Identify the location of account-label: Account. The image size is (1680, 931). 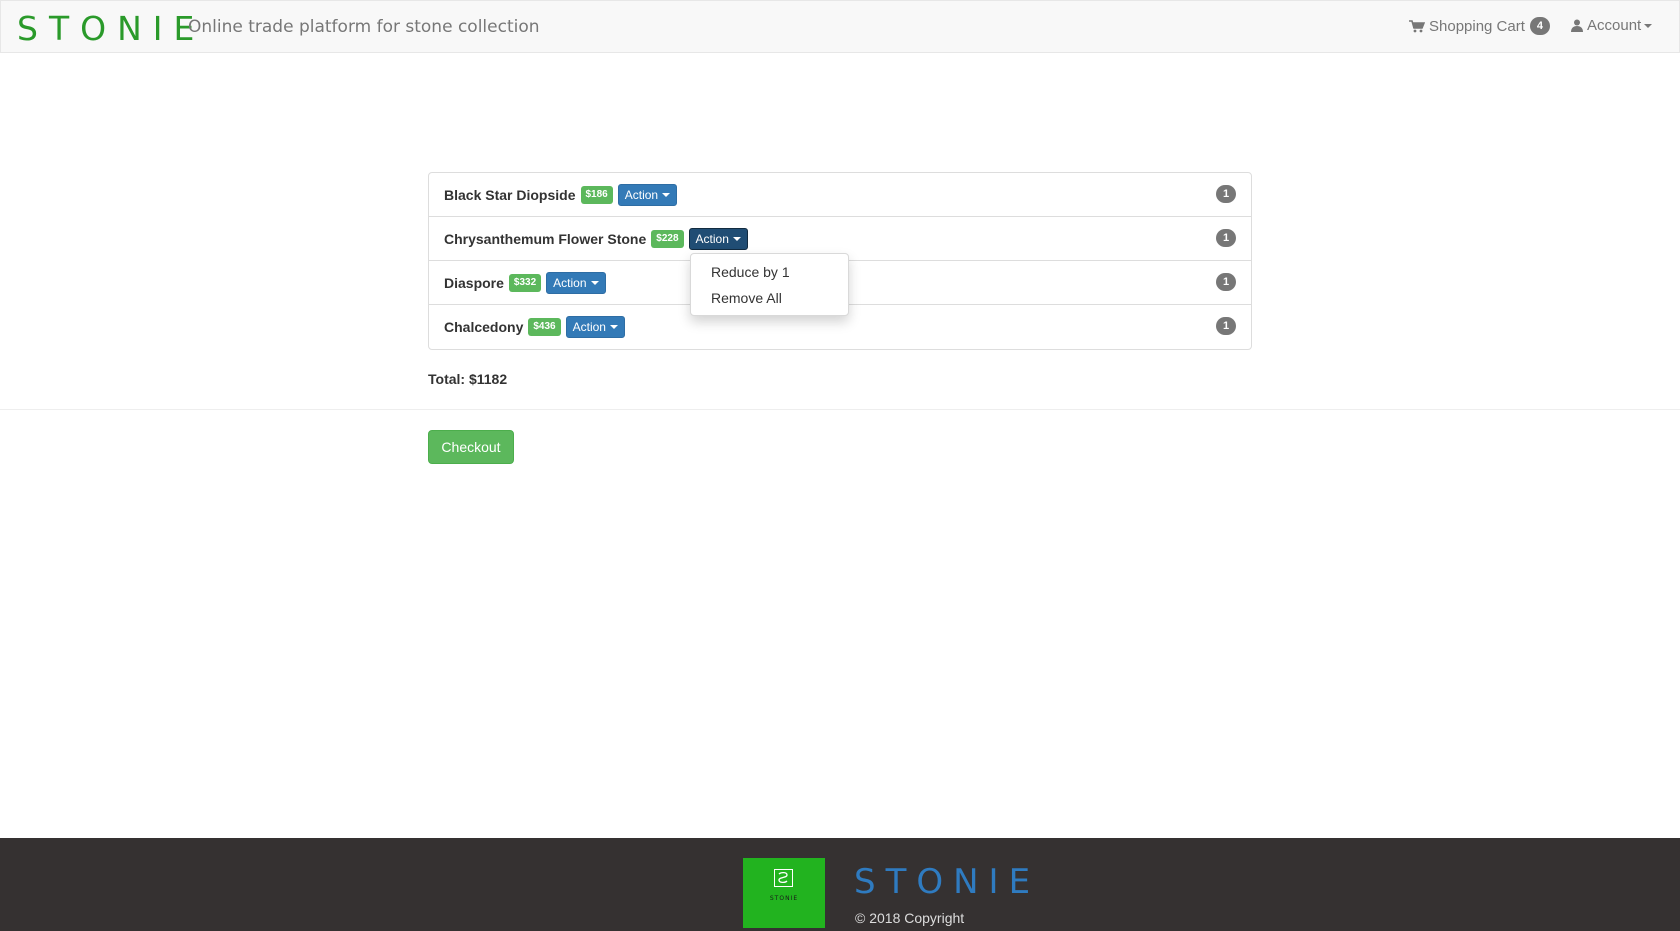
(1614, 25).